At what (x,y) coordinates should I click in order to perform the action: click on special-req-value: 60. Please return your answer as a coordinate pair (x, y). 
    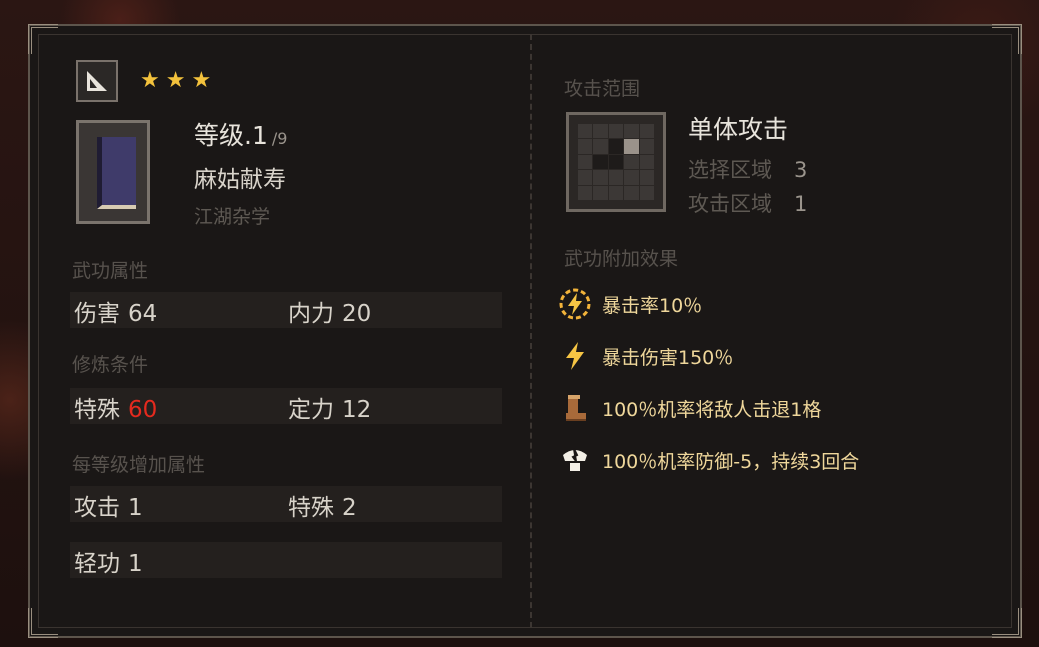
    Looking at the image, I should click on (143, 410).